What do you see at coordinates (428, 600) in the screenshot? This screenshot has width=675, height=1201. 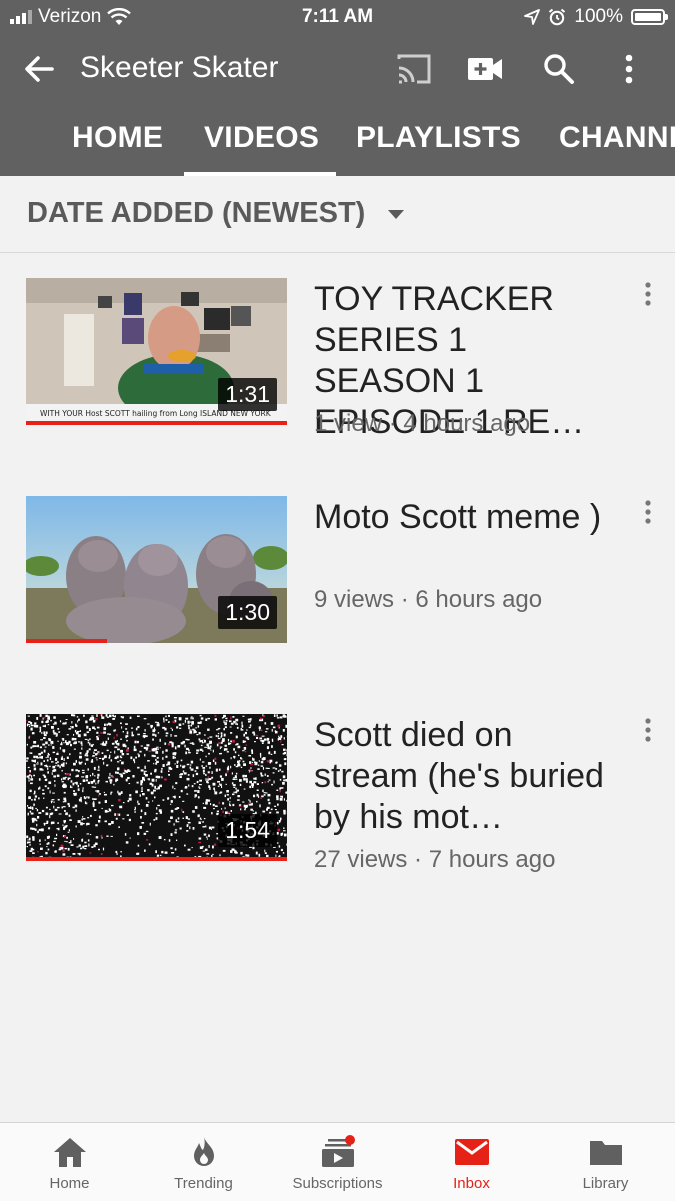 I see `video-meta: 9 views · 6 hours ago` at bounding box center [428, 600].